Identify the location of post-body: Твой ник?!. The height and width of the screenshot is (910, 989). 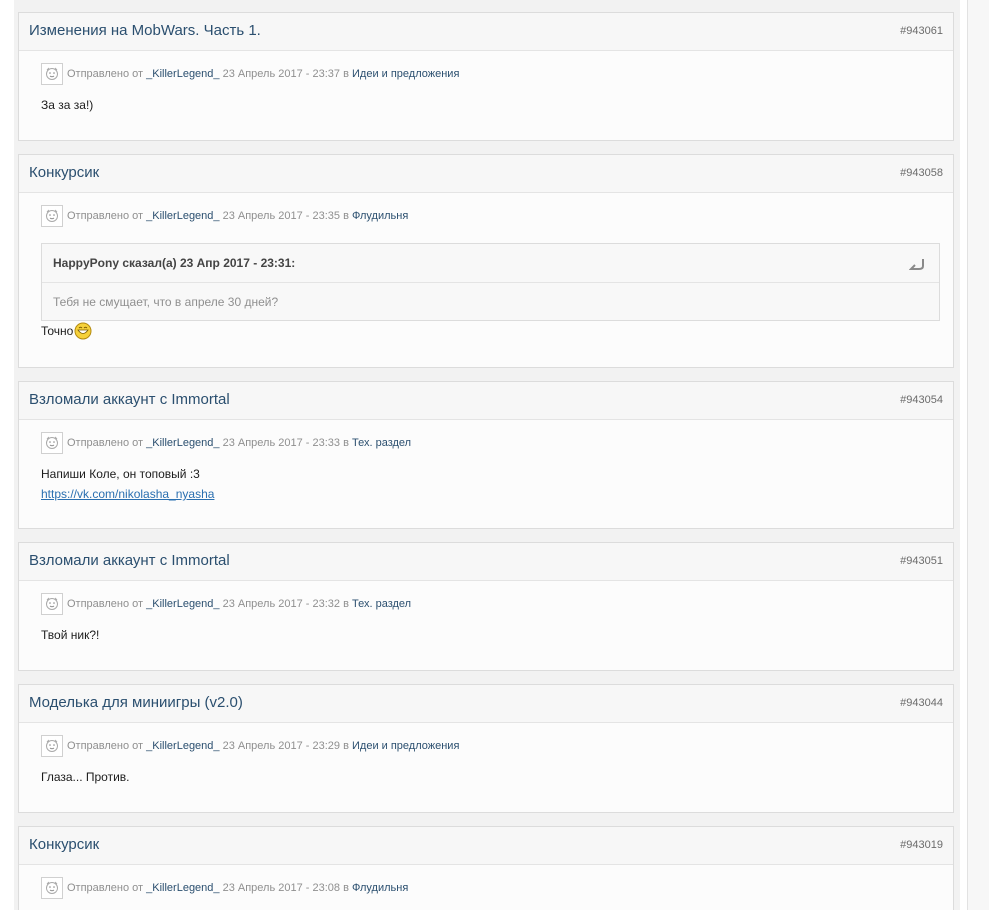
(70, 635).